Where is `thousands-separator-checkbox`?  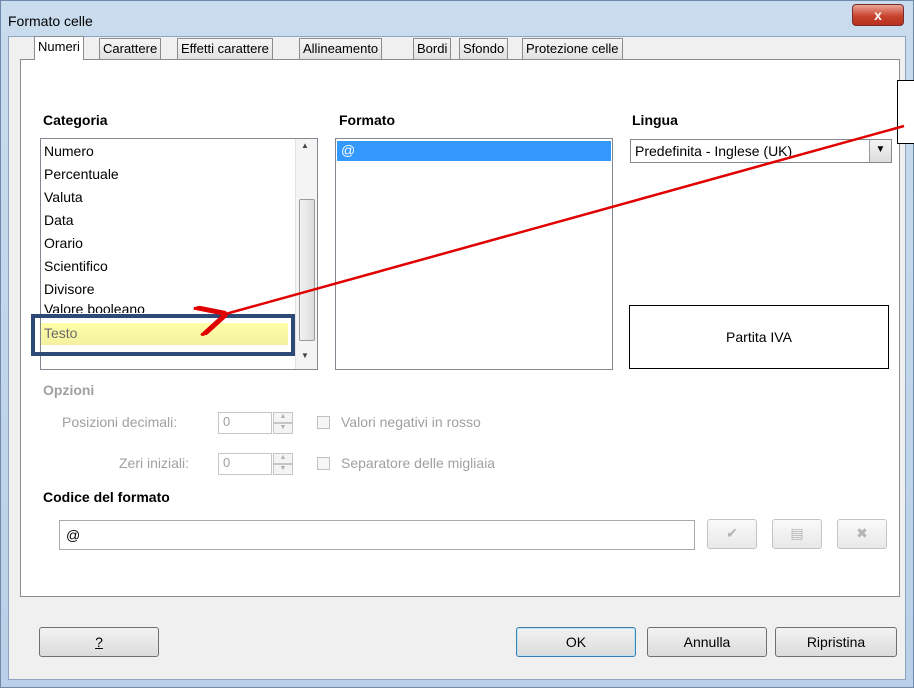 thousands-separator-checkbox is located at coordinates (323, 463).